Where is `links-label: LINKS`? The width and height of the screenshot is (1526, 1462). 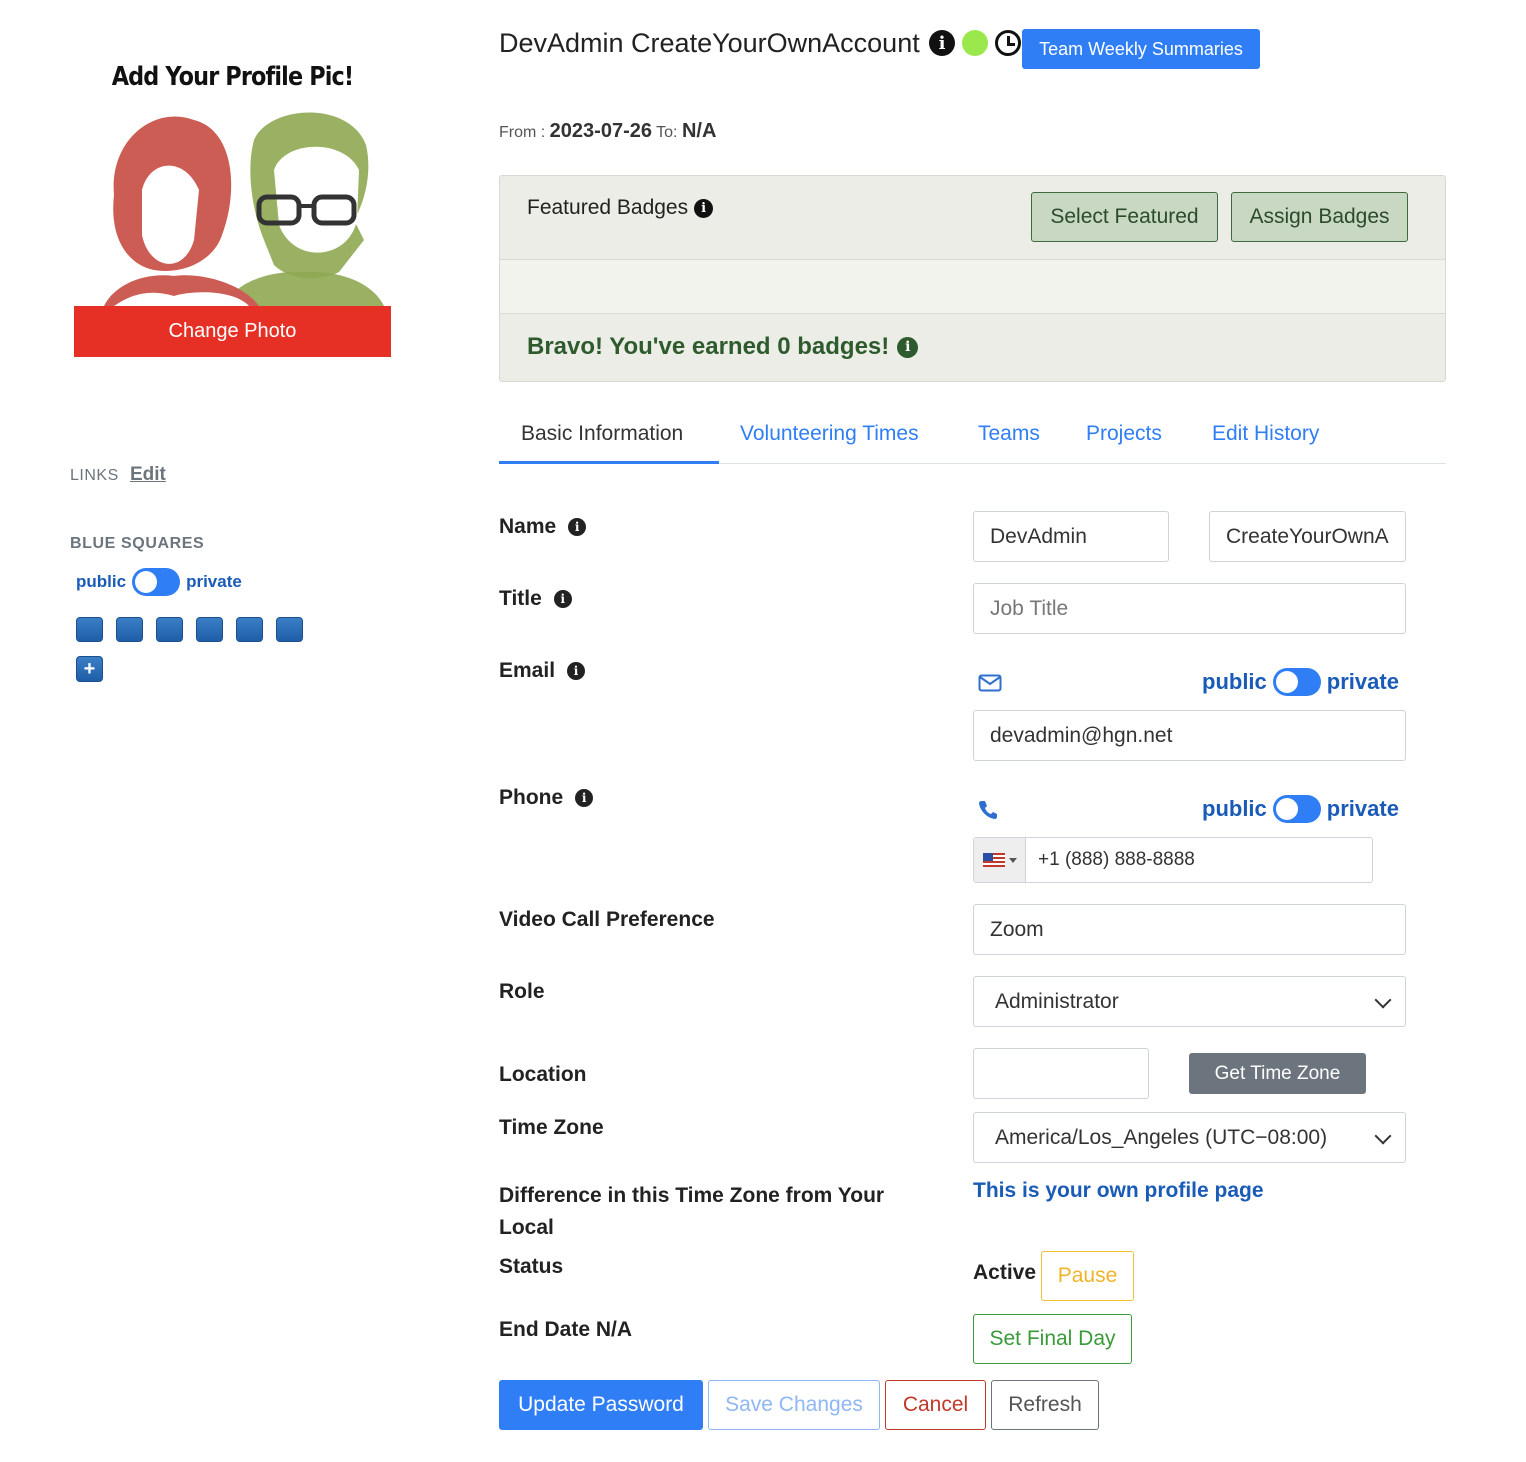 links-label: LINKS is located at coordinates (94, 475).